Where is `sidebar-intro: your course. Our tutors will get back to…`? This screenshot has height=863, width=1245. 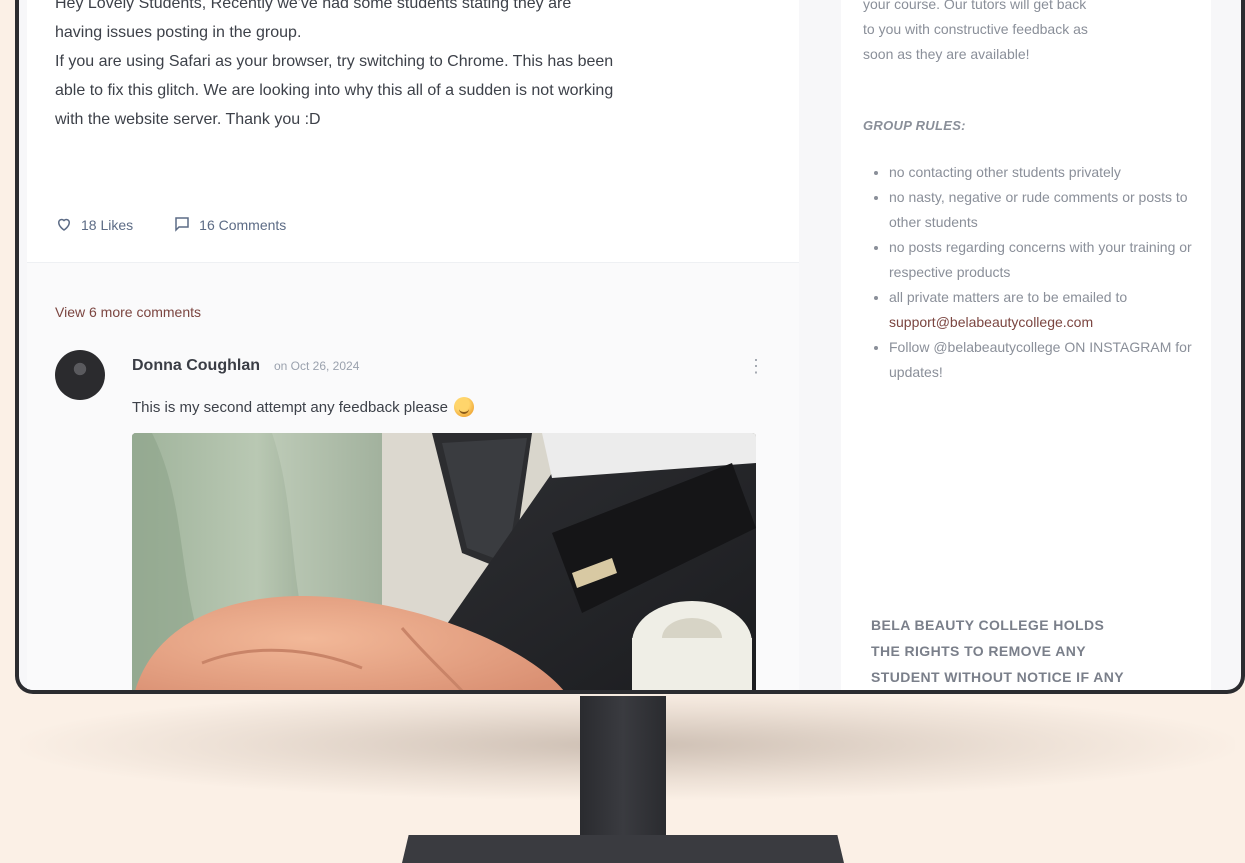 sidebar-intro: your course. Our tutors will get back to… is located at coordinates (1028, 33).